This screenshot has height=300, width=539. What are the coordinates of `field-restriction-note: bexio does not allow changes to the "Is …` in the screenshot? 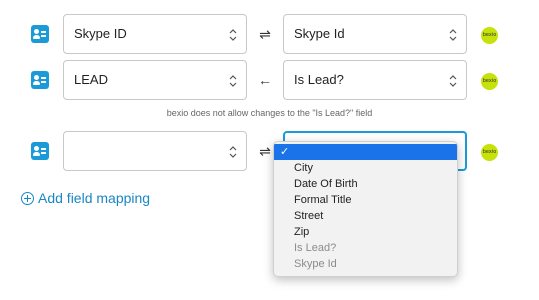 It's located at (269, 113).